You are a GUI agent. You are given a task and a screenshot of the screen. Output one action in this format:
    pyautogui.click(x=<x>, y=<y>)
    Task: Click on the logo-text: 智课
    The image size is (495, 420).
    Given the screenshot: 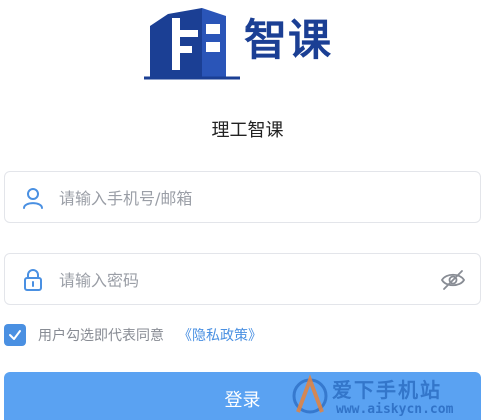 What is the action you would take?
    pyautogui.click(x=288, y=41)
    